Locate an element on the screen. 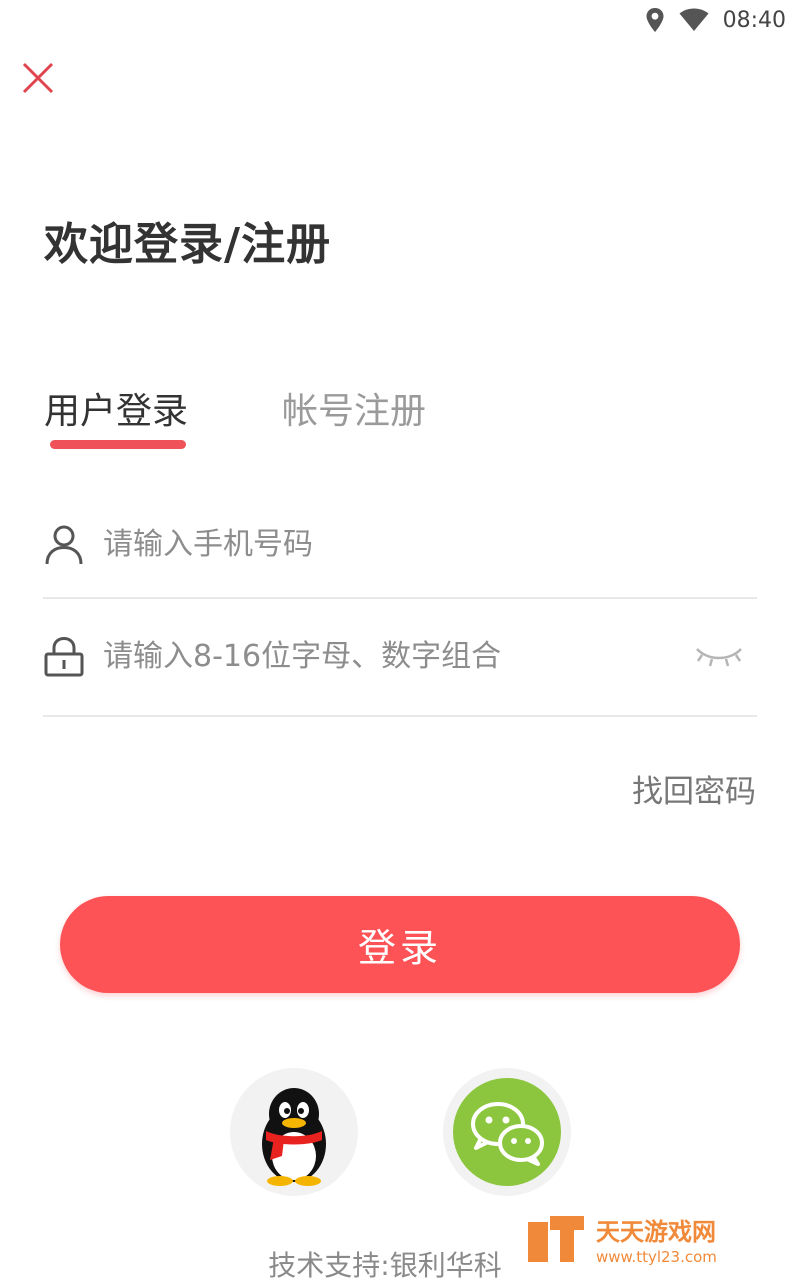 The height and width of the screenshot is (1280, 800). wifi-icon is located at coordinates (694, 20).